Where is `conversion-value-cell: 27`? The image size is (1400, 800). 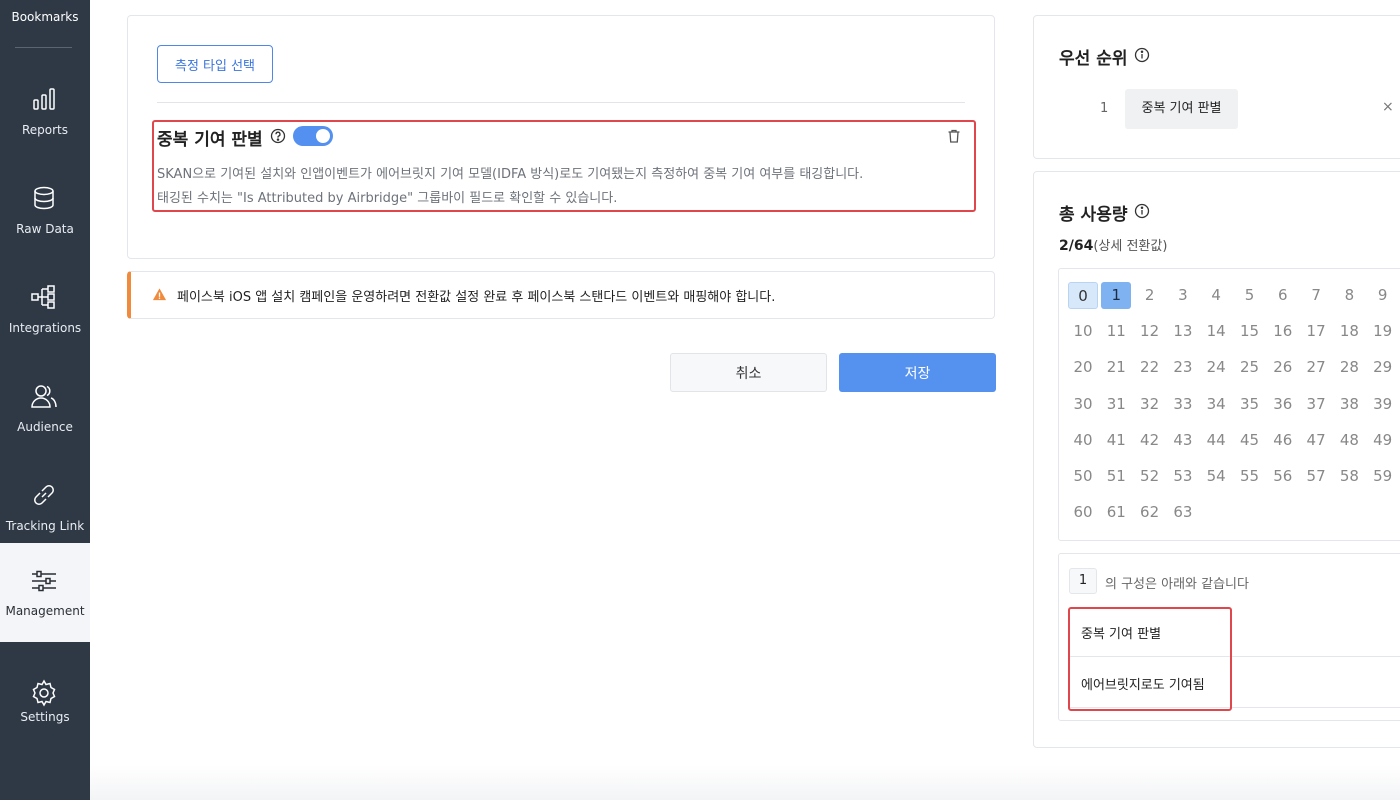
conversion-value-cell: 27 is located at coordinates (1316, 367).